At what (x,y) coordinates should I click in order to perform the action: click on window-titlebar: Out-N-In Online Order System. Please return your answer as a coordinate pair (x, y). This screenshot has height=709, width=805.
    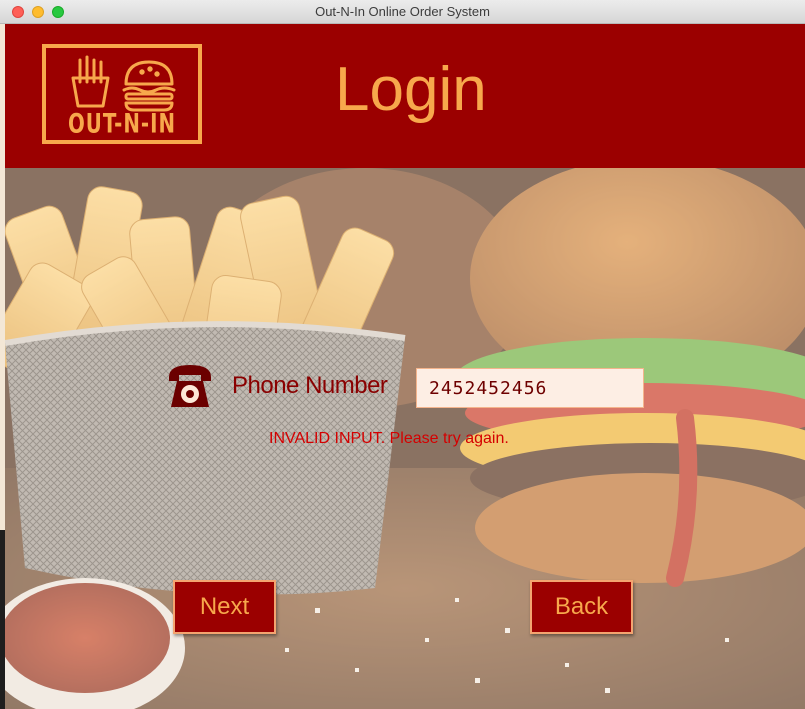
    Looking at the image, I should click on (402, 12).